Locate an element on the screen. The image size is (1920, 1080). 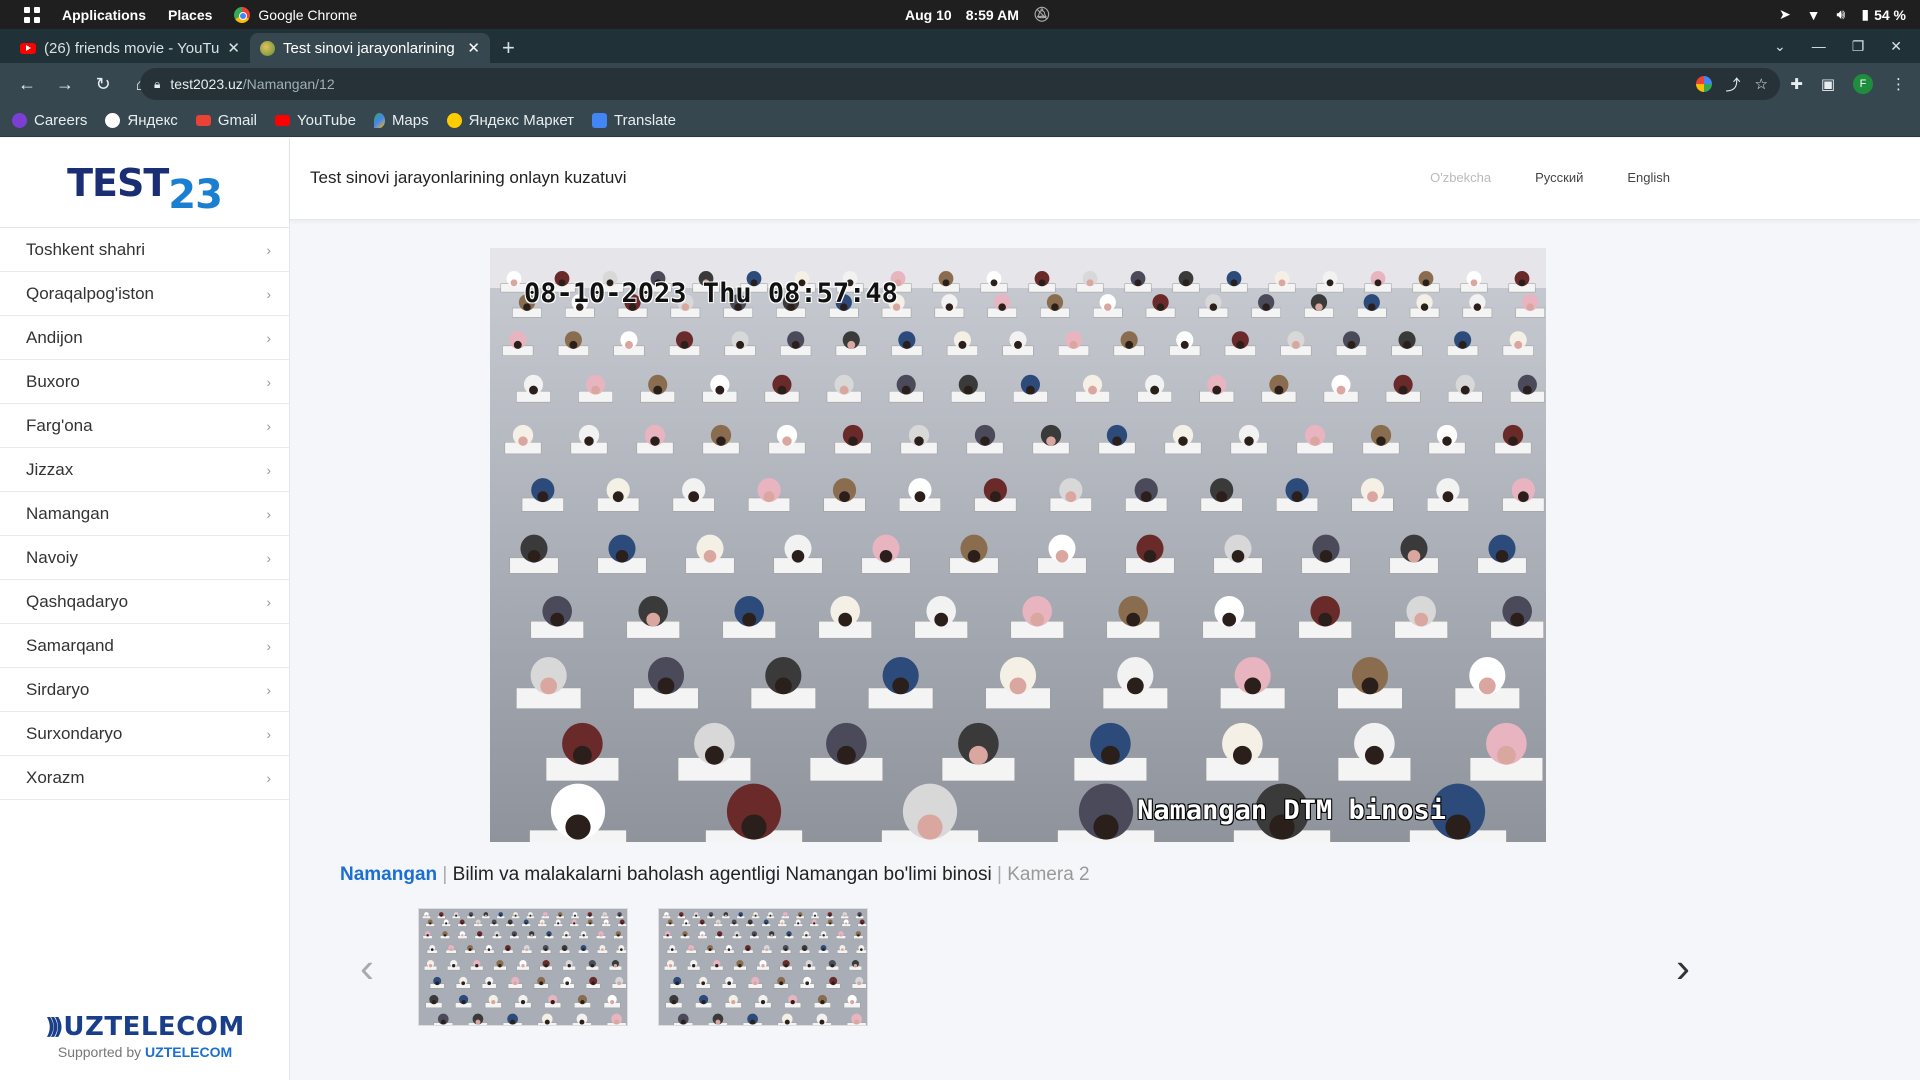
sidebar-item-label: Qashqadaryo is located at coordinates (77, 601).